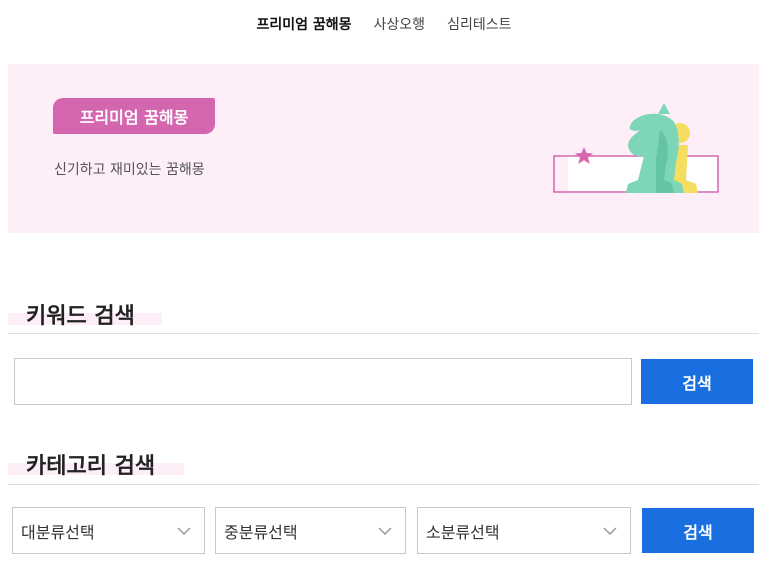  What do you see at coordinates (479, 24) in the screenshot?
I see `nav-item-psych-test: 심리테스트` at bounding box center [479, 24].